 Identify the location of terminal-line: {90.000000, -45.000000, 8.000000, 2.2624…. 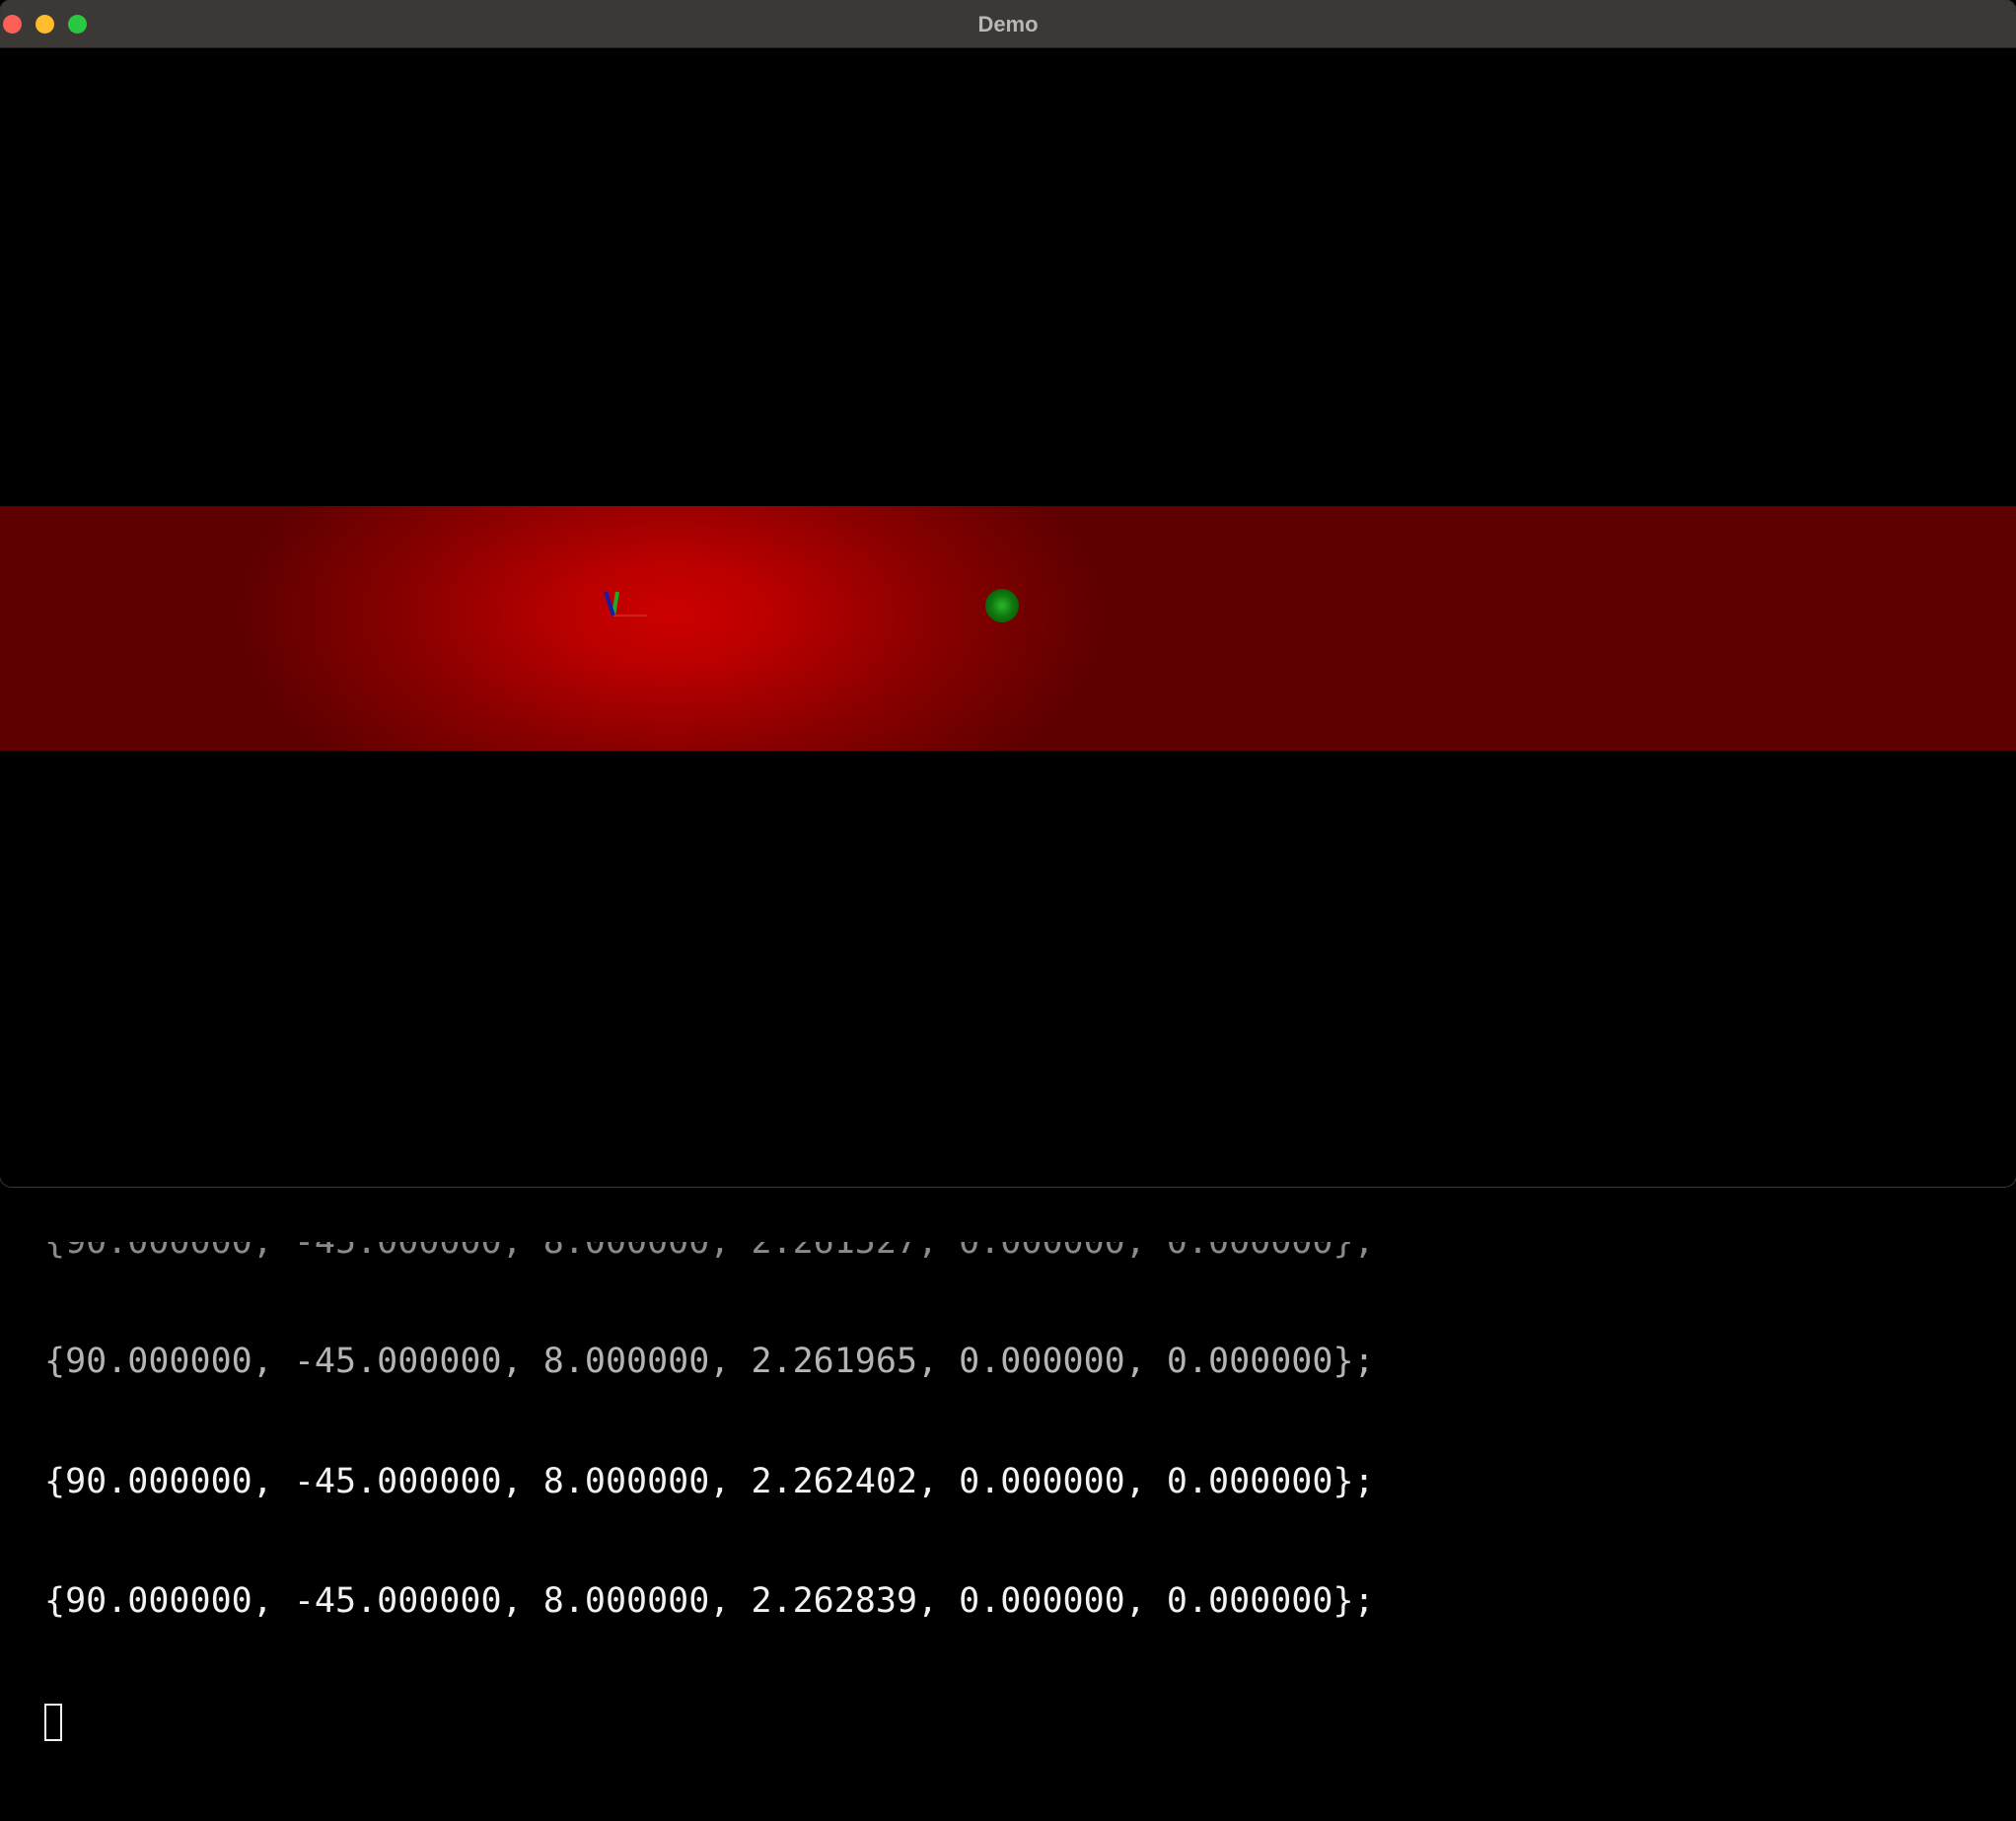
(709, 1481).